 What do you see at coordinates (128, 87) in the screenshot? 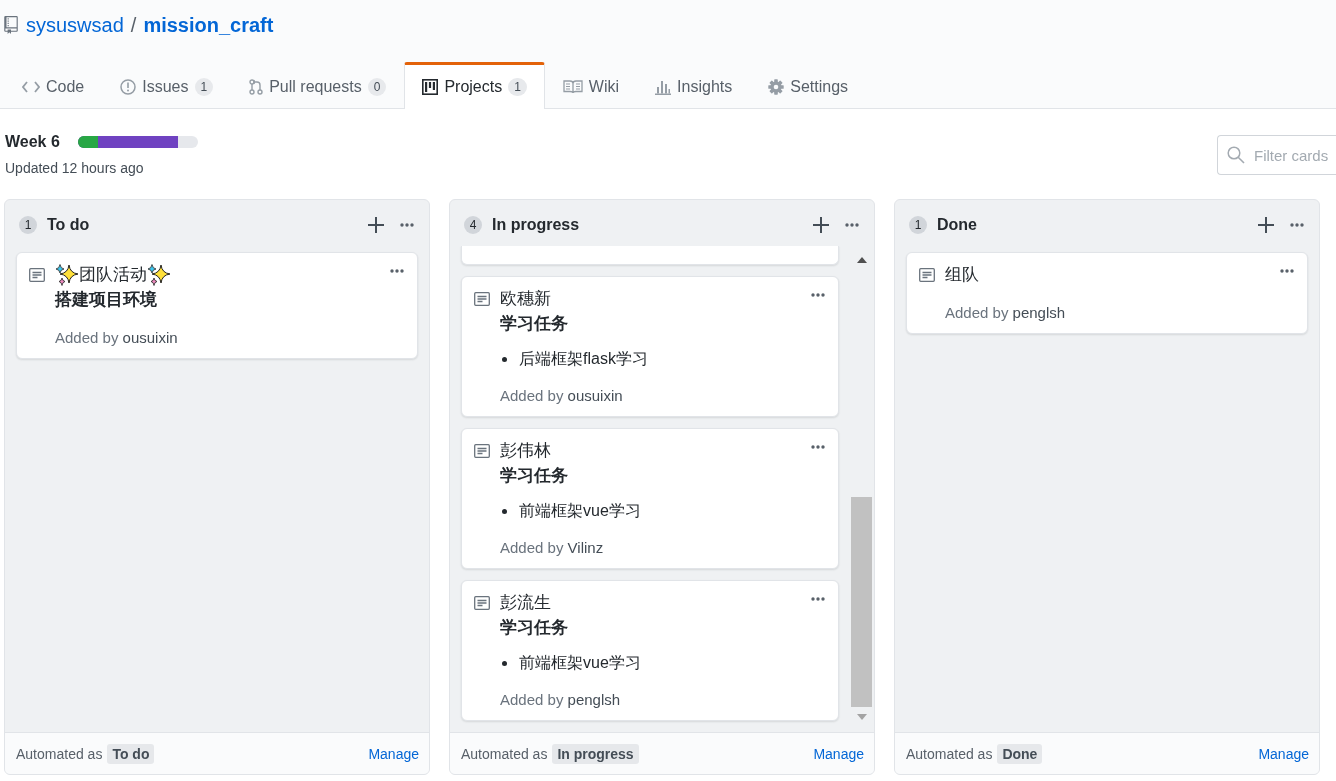
I see `exclamation-circle-icon` at bounding box center [128, 87].